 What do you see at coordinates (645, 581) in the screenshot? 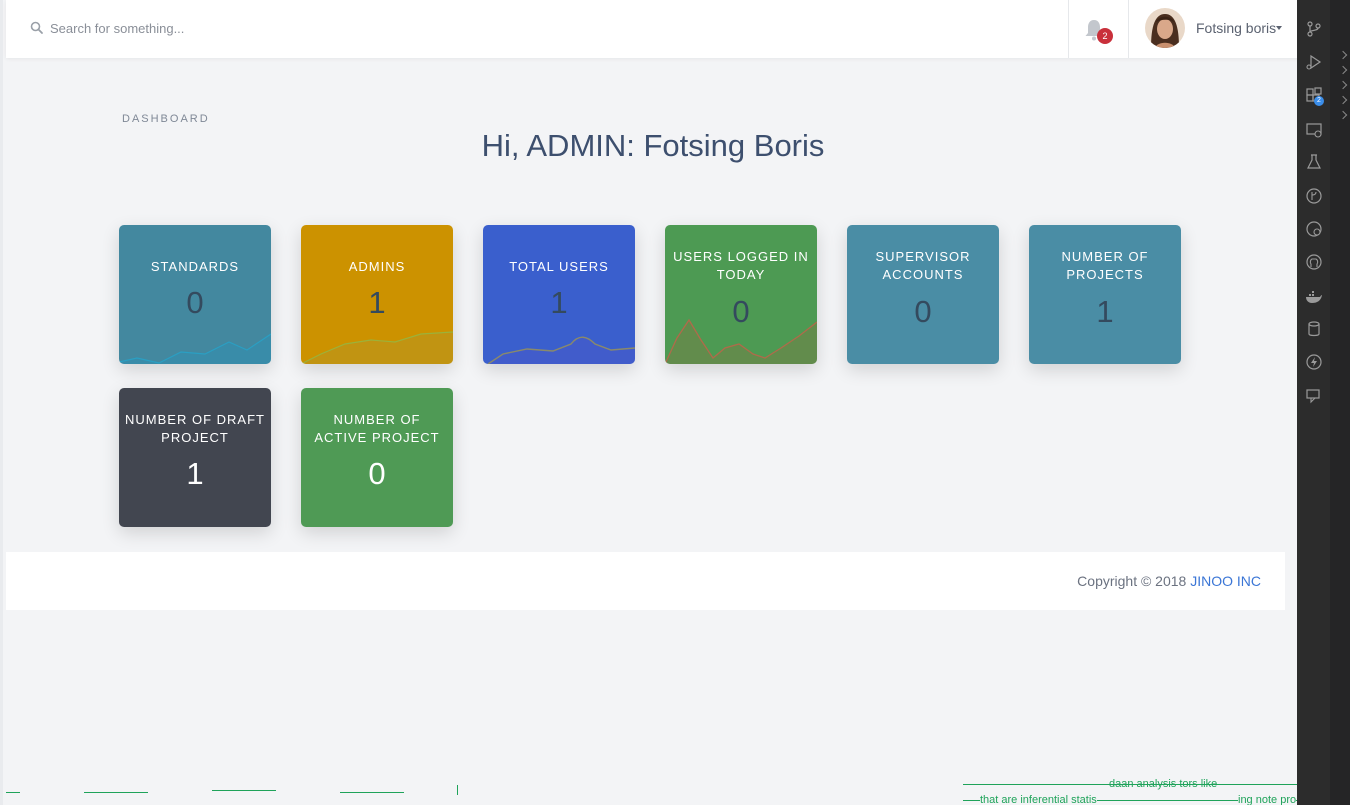
I see `footer: Copyright © 2018 JINOO INC` at bounding box center [645, 581].